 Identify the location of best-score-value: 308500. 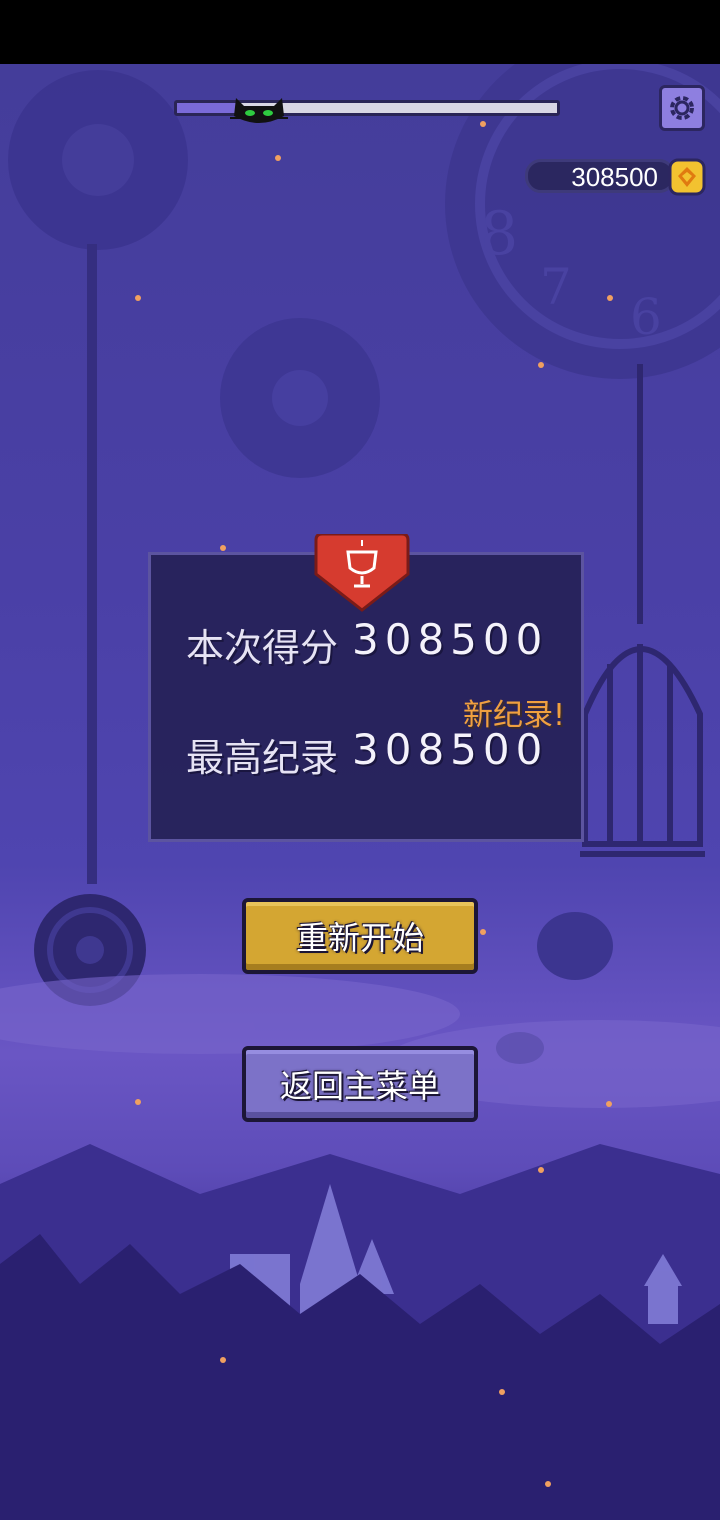
(450, 749).